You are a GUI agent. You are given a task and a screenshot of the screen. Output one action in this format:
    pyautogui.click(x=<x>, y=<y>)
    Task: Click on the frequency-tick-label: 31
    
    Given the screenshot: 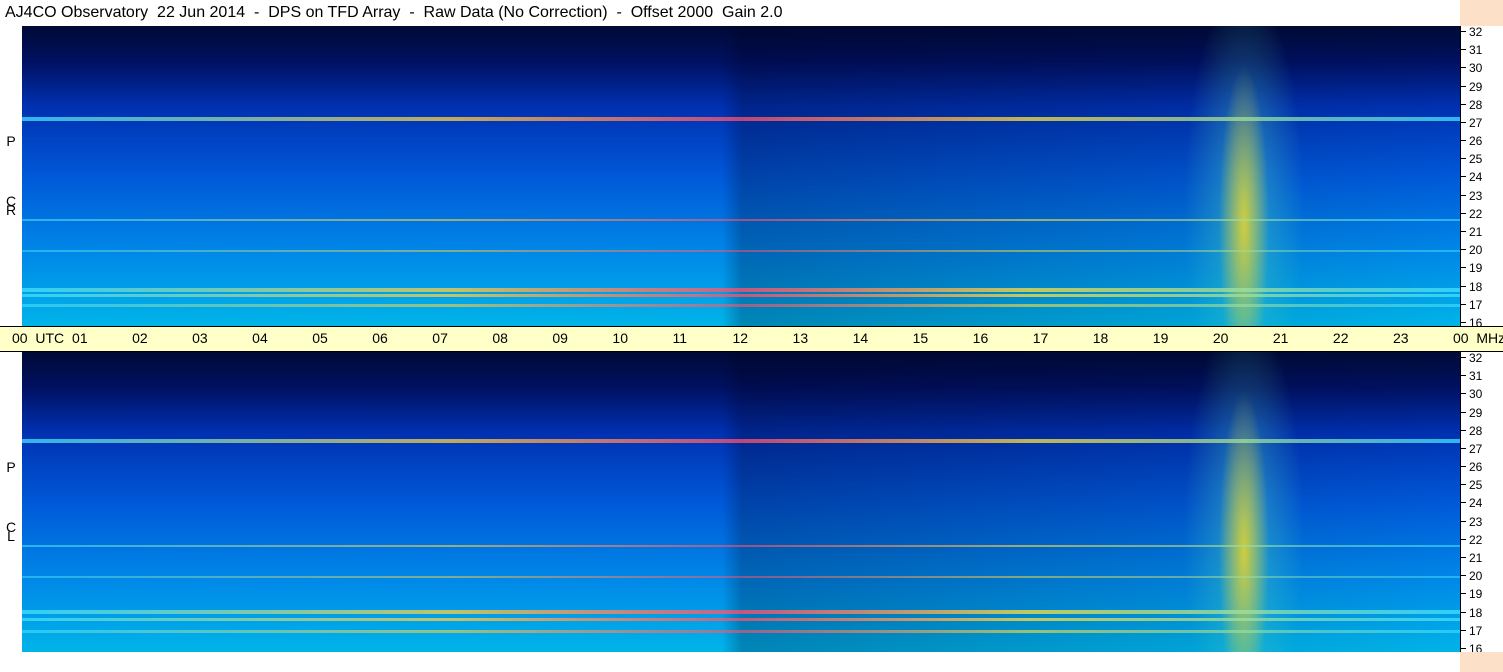 What is the action you would take?
    pyautogui.click(x=1476, y=376)
    